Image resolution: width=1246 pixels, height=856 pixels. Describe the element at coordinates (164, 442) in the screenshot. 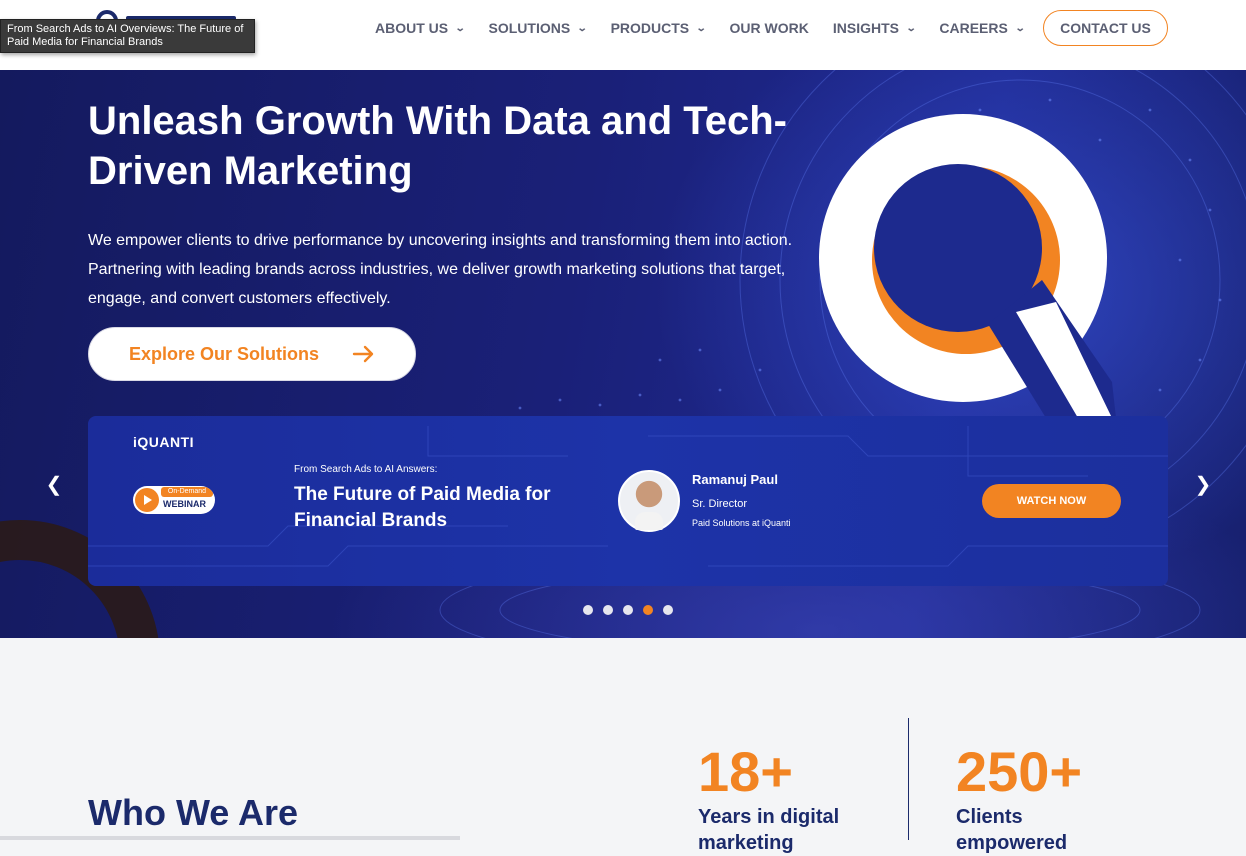

I see `banner-brand-logo: iQUANTI` at that location.